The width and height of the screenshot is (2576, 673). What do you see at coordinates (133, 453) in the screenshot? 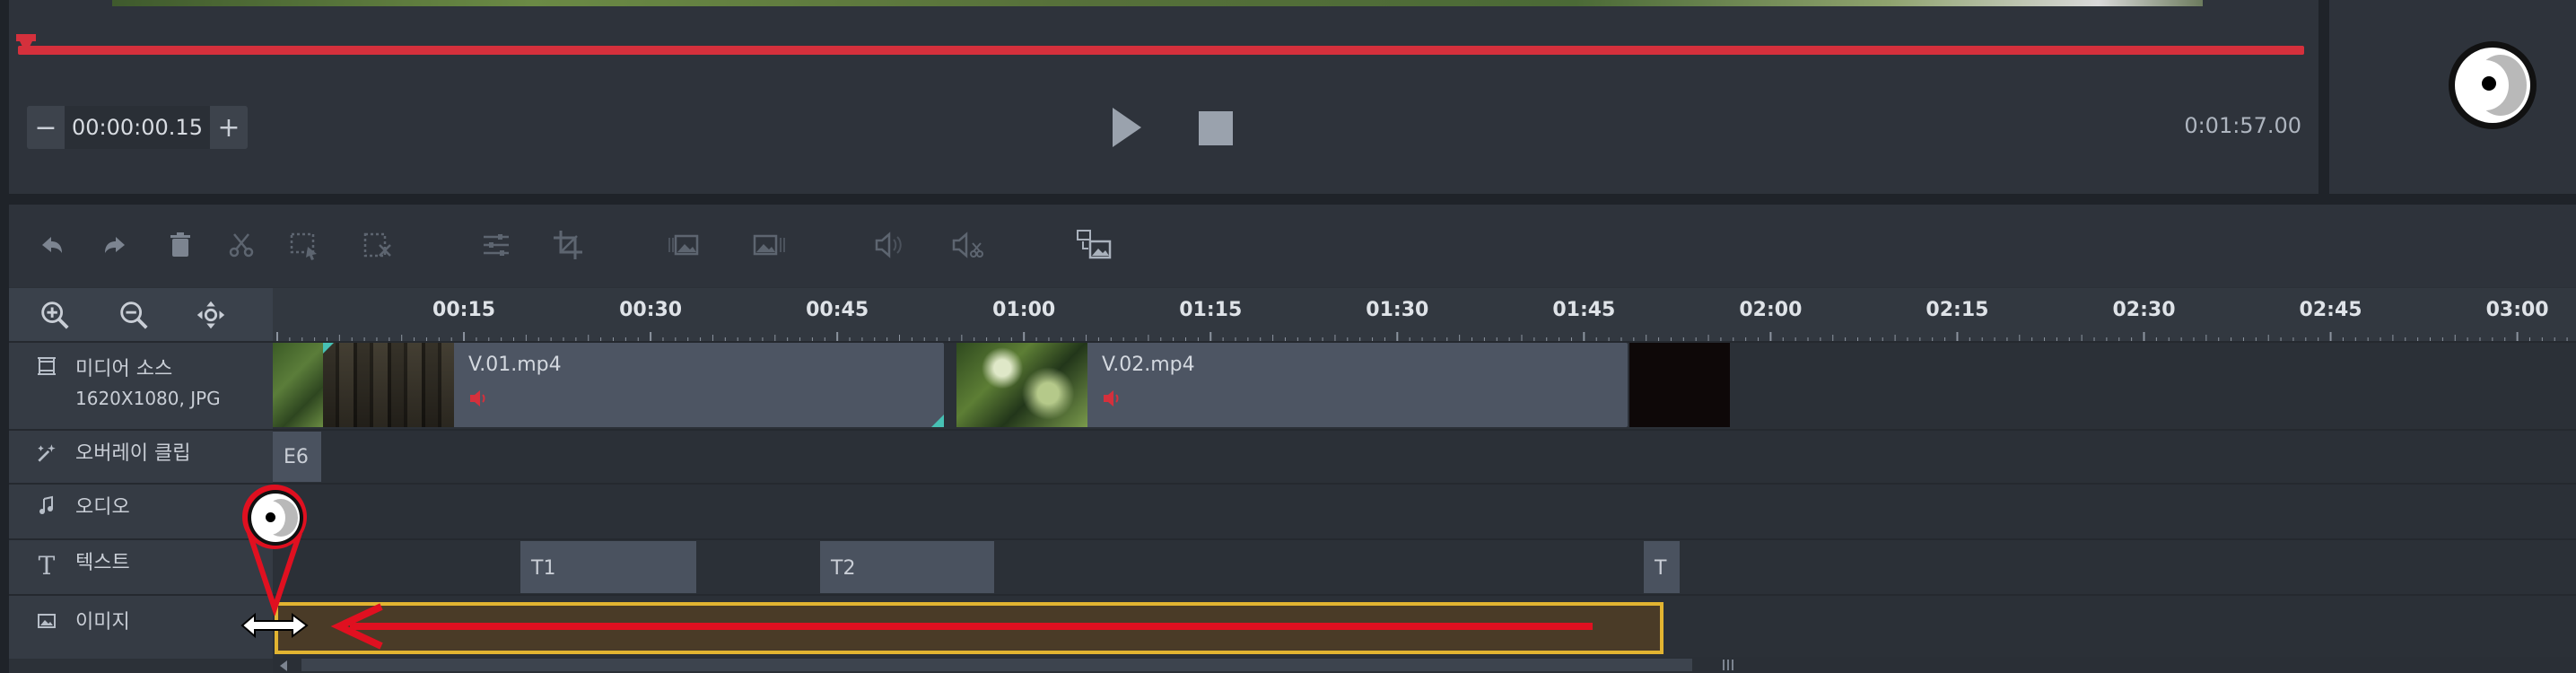
I see `track-label-overlay: 오버레이 클립` at bounding box center [133, 453].